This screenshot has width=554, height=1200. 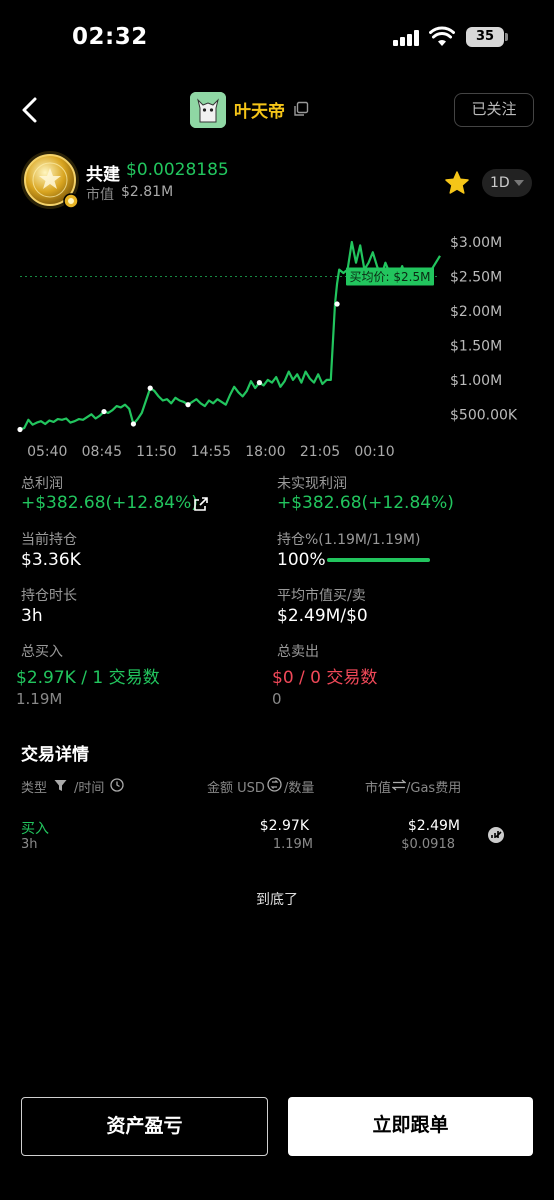 What do you see at coordinates (49, 596) in the screenshot?
I see `duration-label: 持仓时长` at bounding box center [49, 596].